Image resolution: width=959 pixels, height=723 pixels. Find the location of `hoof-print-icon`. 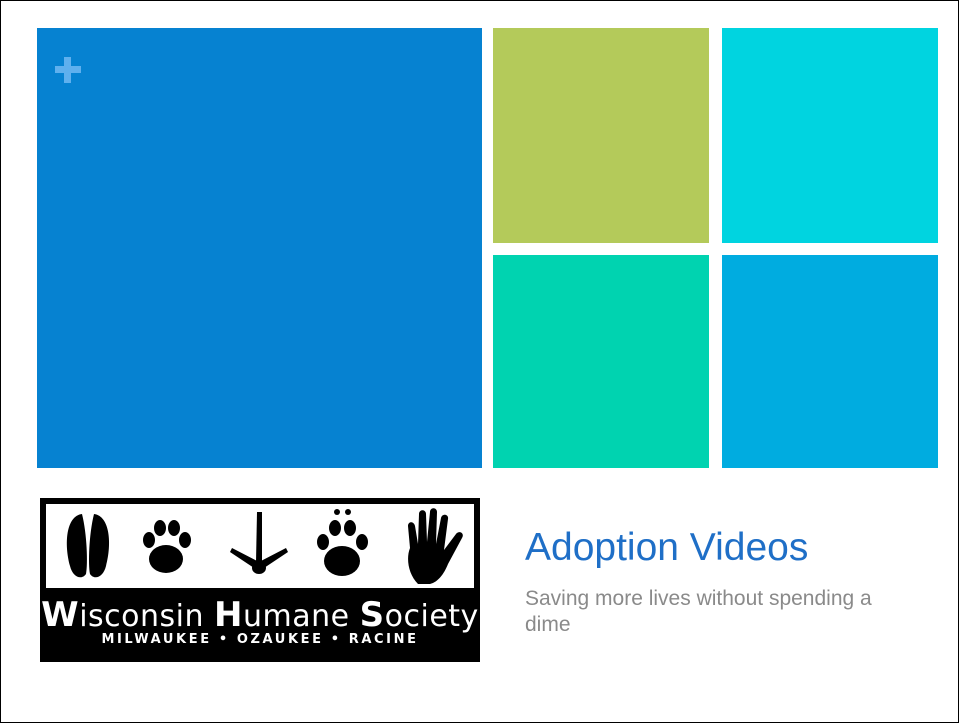

hoof-print-icon is located at coordinates (88, 546).